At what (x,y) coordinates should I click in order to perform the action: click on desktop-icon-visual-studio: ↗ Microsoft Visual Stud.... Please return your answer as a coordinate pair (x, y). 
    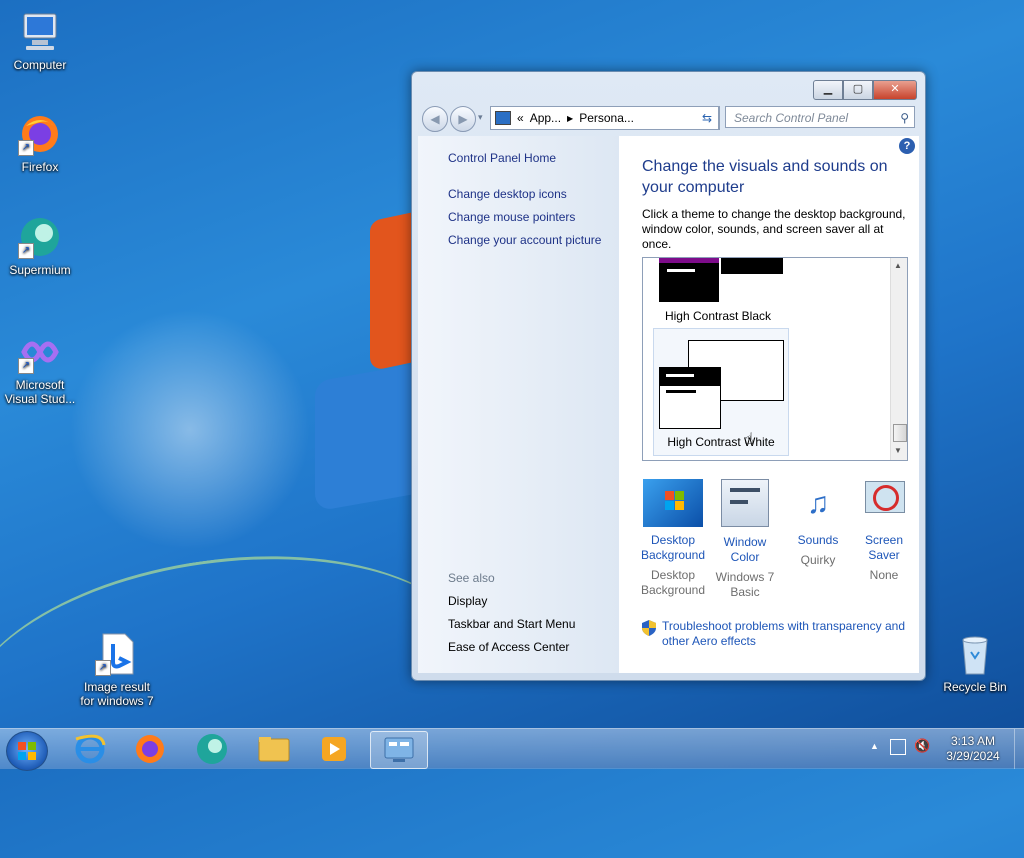
    Looking at the image, I should click on (40, 368).